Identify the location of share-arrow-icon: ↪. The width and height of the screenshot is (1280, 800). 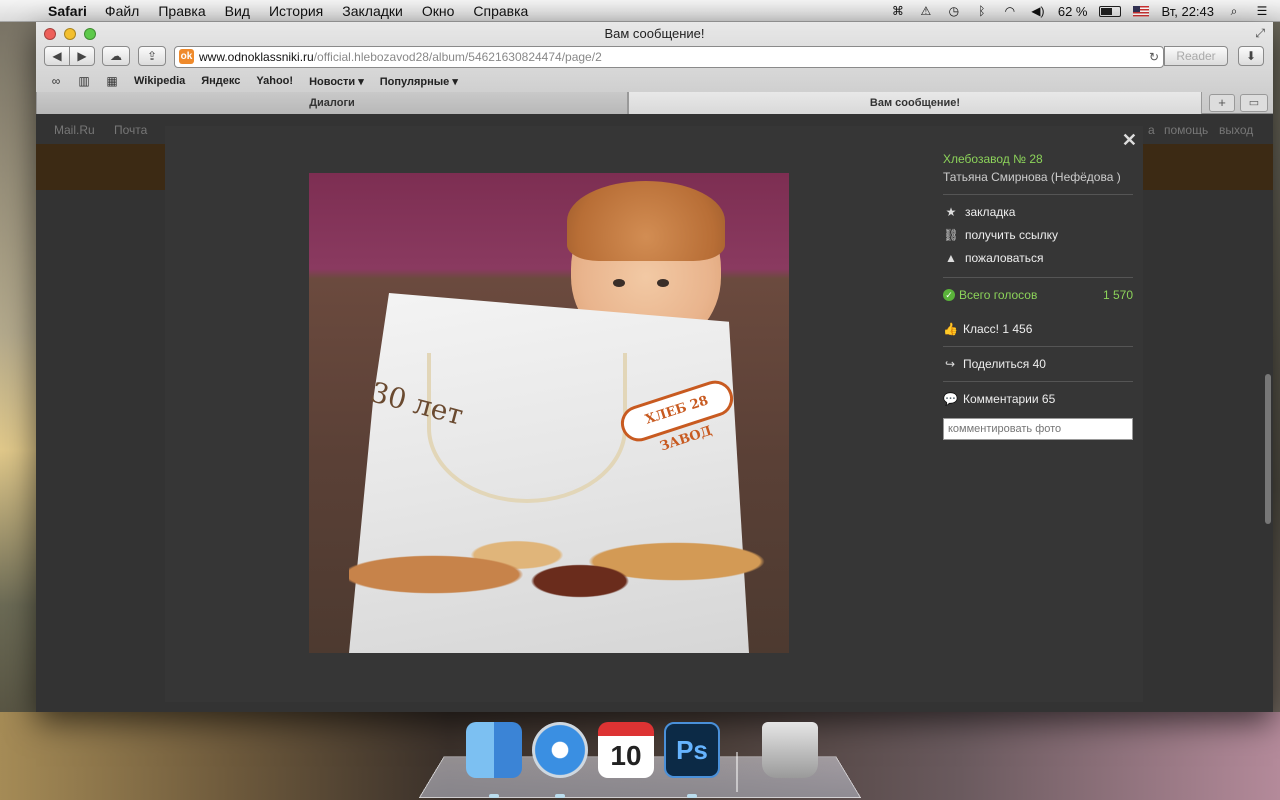
(950, 364).